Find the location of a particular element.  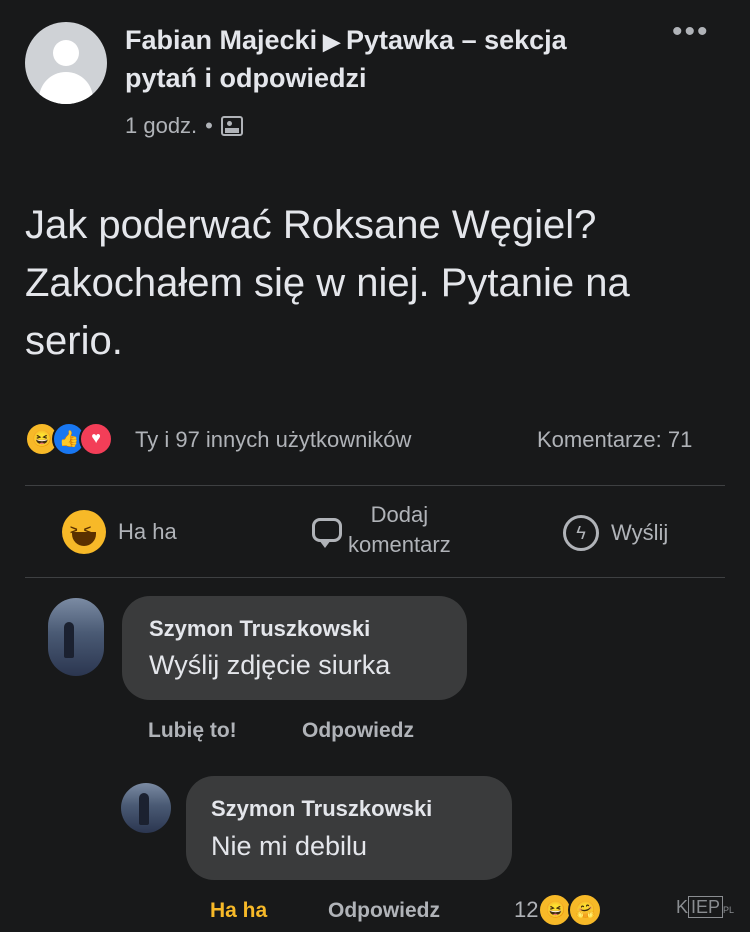

haha-face-icon: >< is located at coordinates (84, 532).